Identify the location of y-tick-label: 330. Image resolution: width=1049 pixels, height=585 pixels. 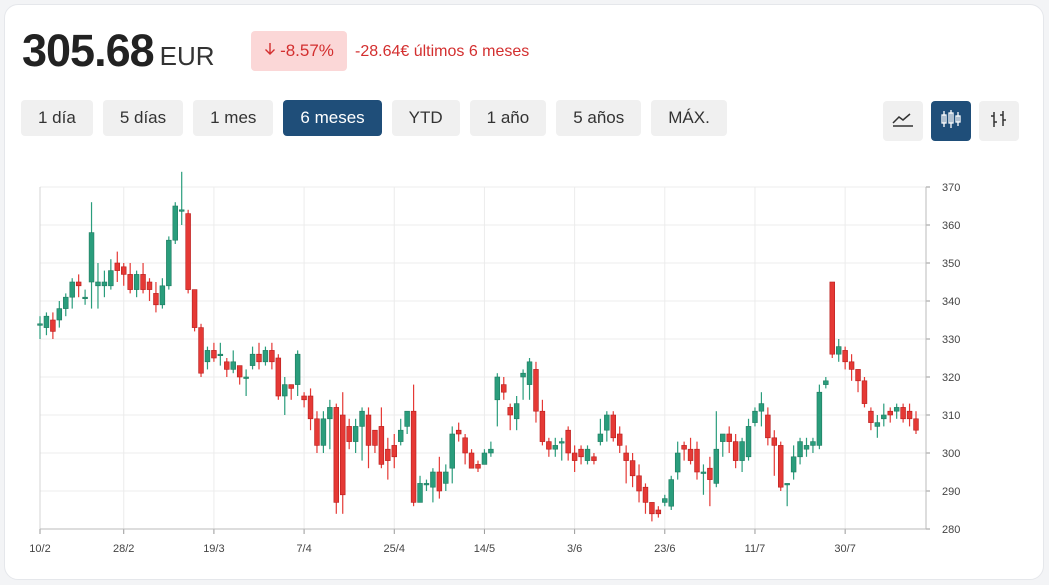
(951, 340).